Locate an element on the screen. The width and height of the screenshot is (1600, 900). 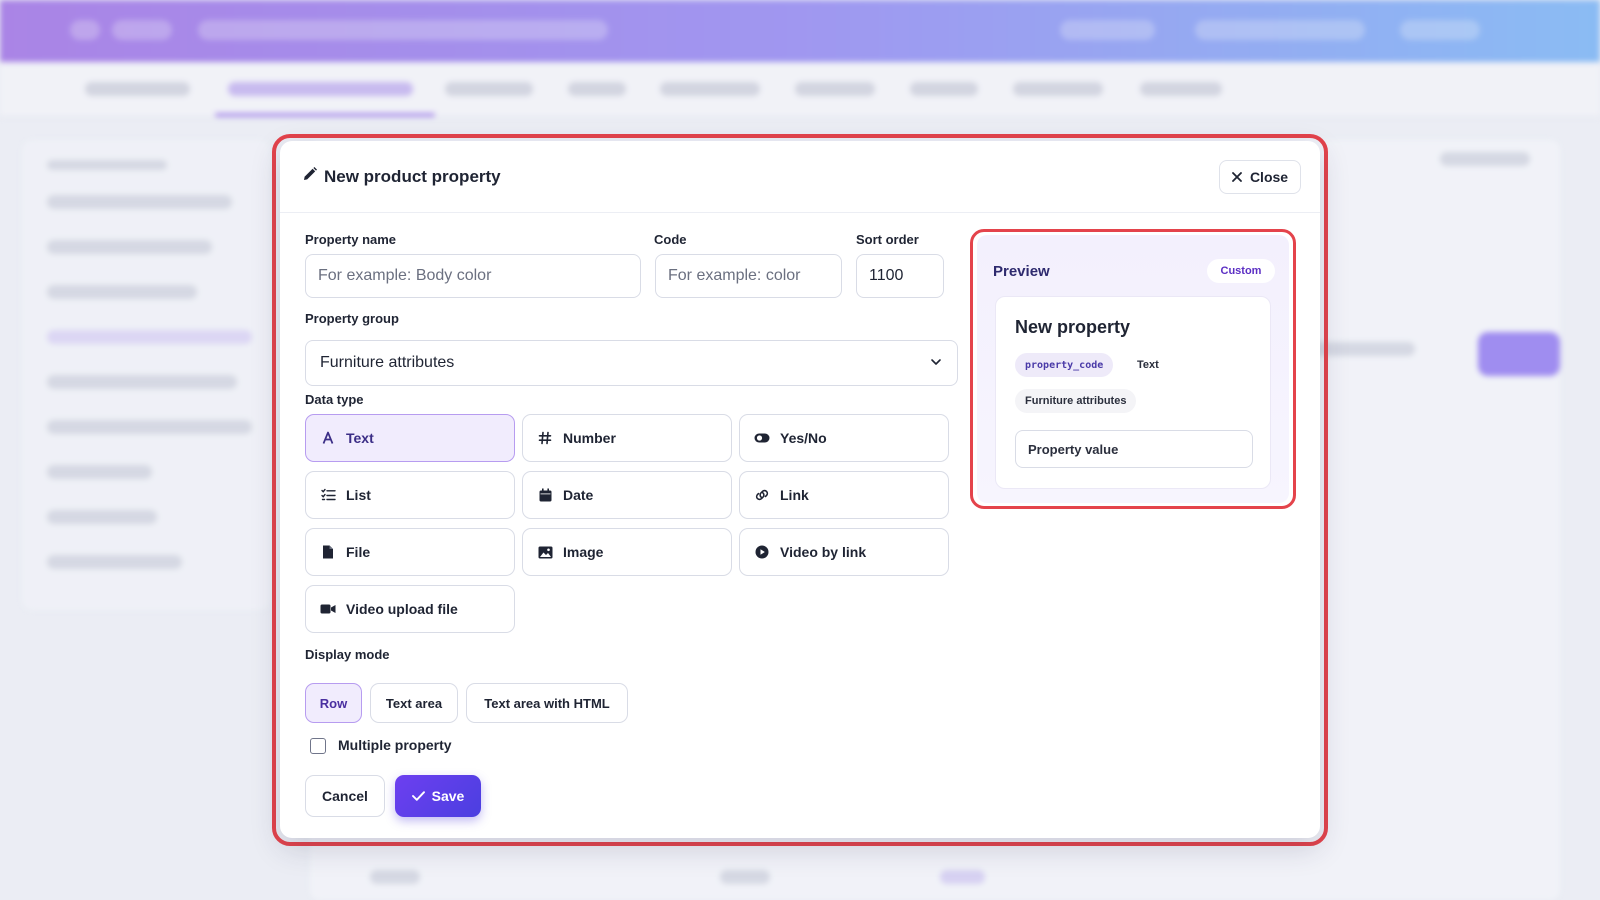
custom-badge: Custom is located at coordinates (1241, 271).